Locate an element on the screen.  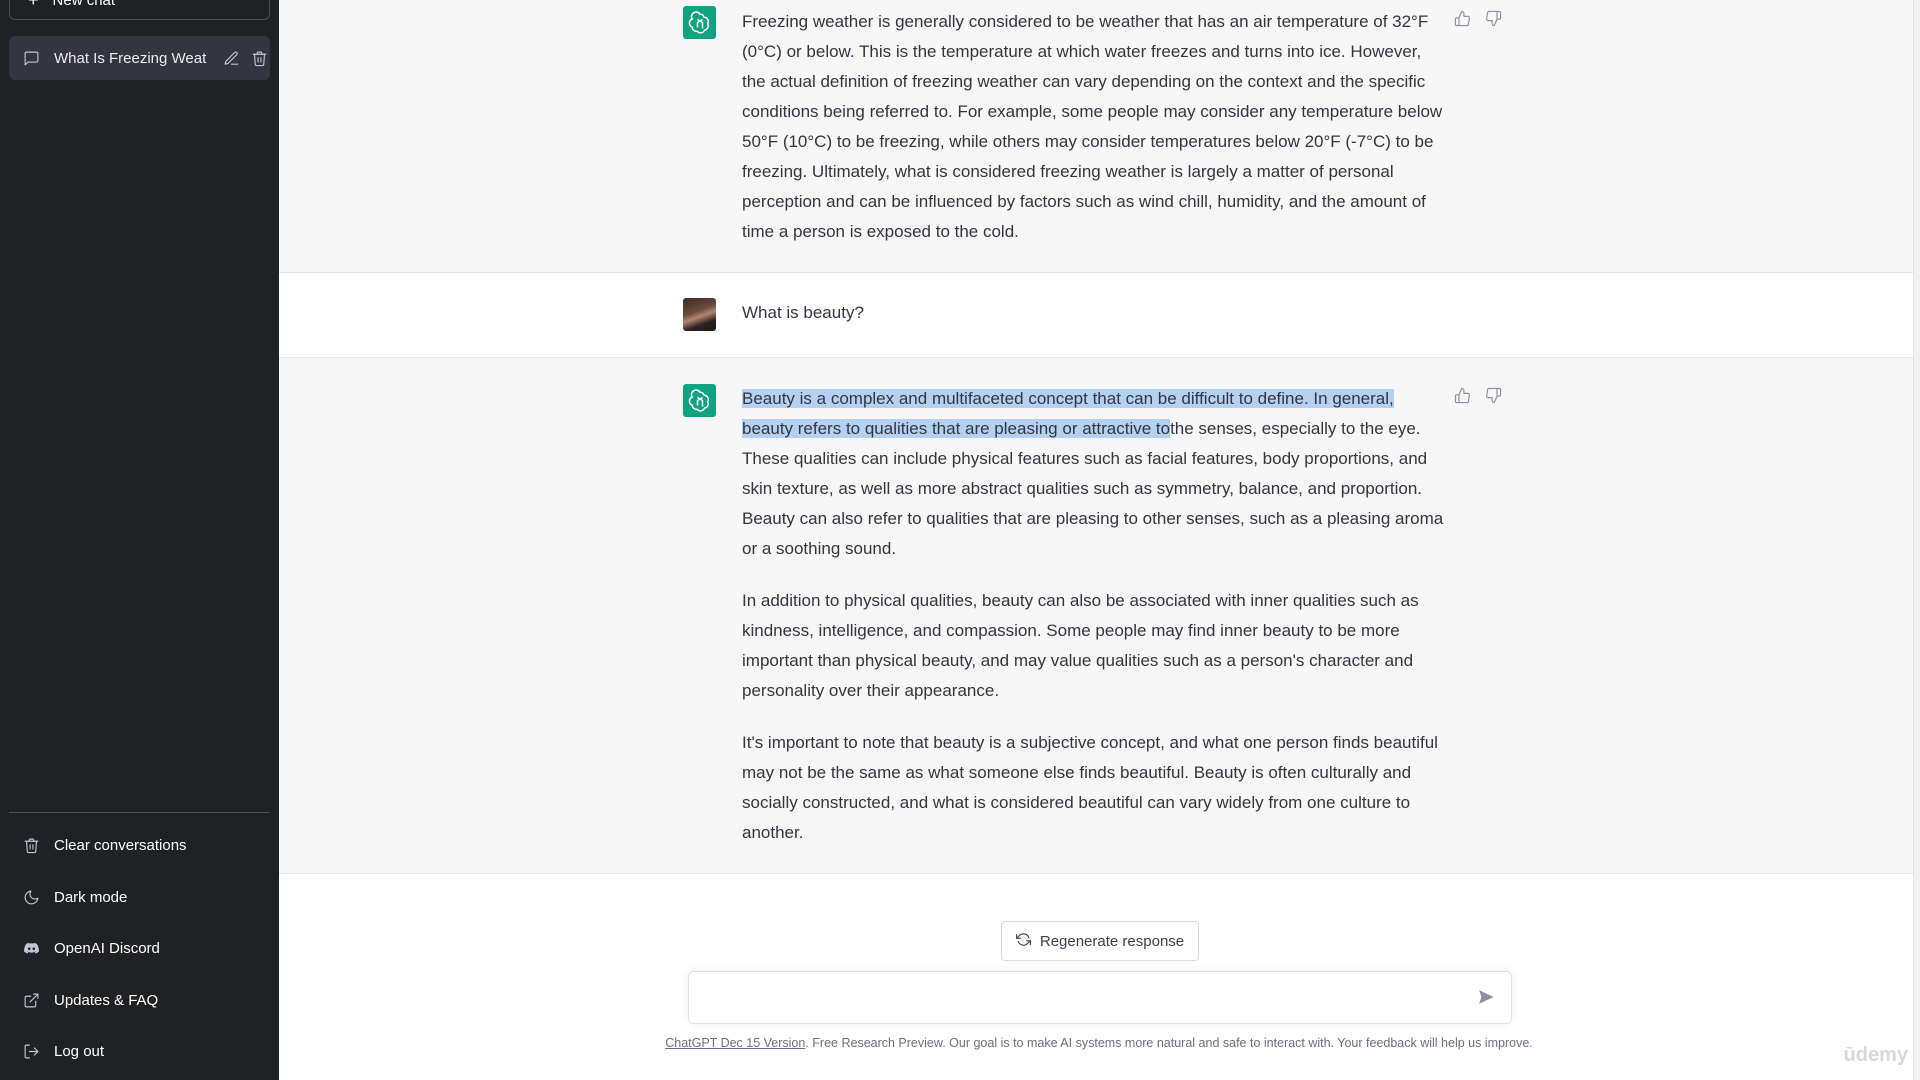
udemy-watermark: ūdemy is located at coordinates (1875, 1055).